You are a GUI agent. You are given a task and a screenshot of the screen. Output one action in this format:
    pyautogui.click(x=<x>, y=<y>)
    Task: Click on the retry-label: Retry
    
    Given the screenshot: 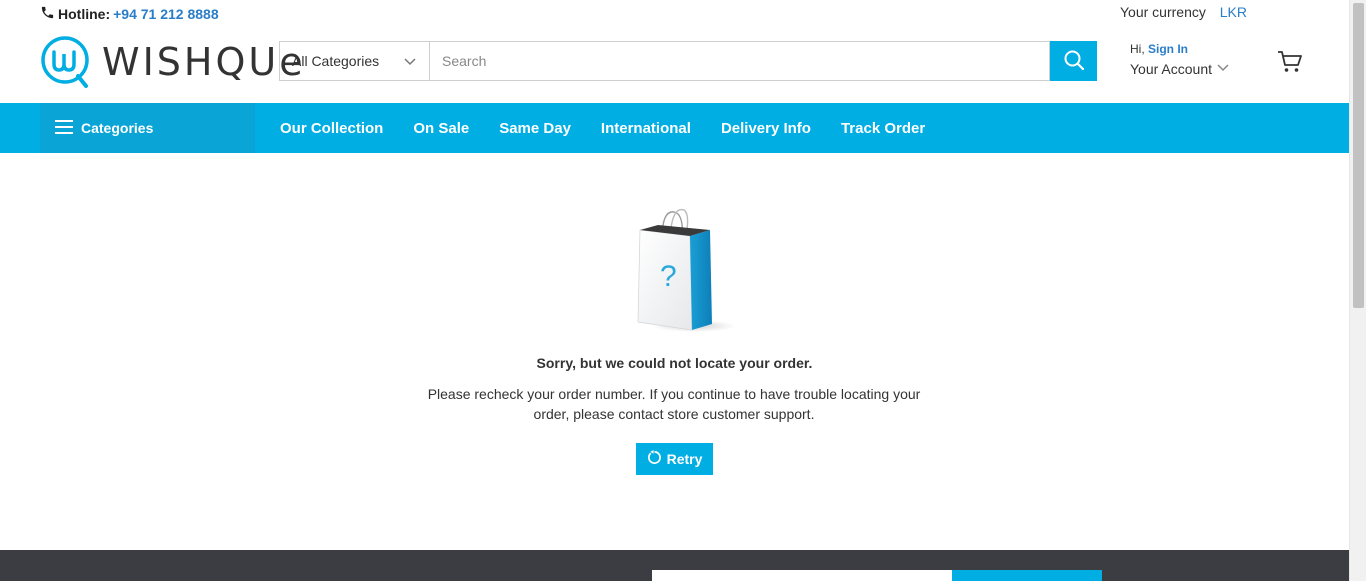 What is the action you would take?
    pyautogui.click(x=684, y=459)
    